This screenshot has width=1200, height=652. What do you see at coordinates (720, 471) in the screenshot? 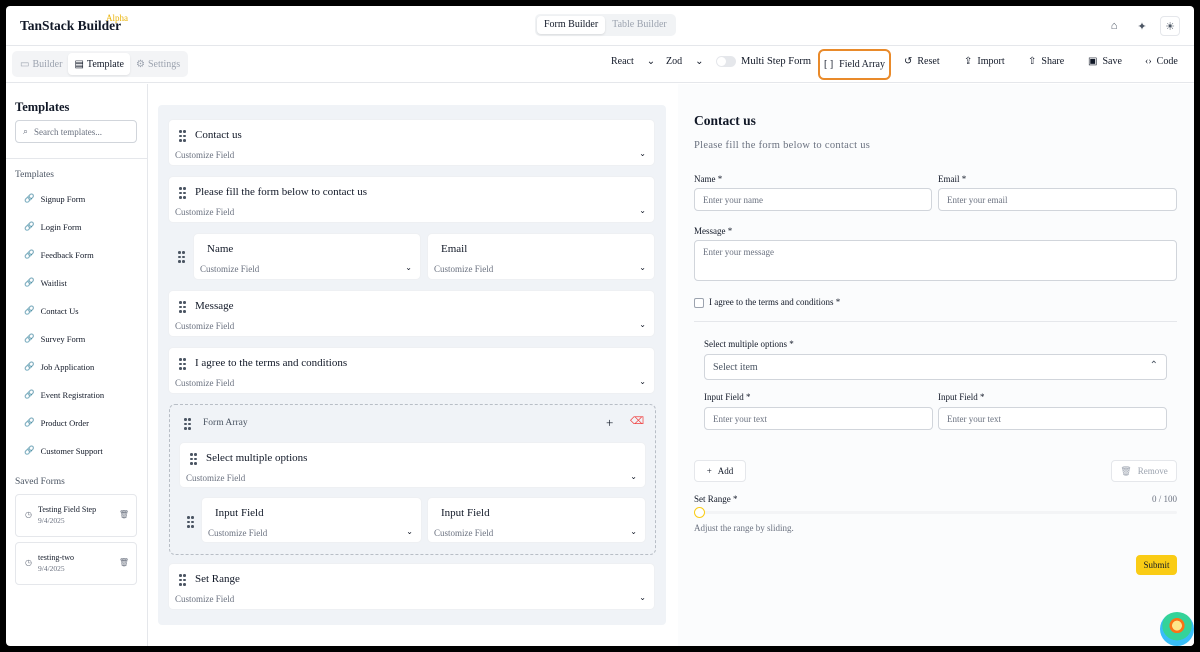
I see `add-button: + Add` at bounding box center [720, 471].